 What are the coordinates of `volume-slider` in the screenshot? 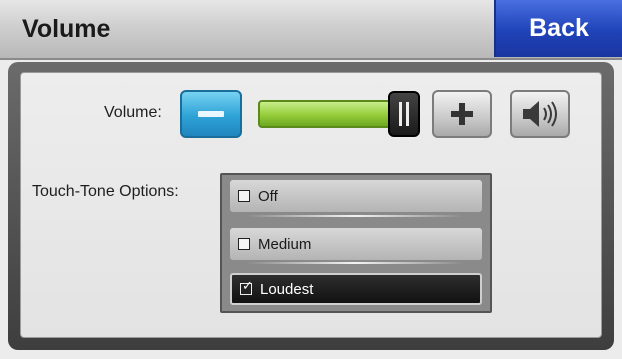 It's located at (332, 114).